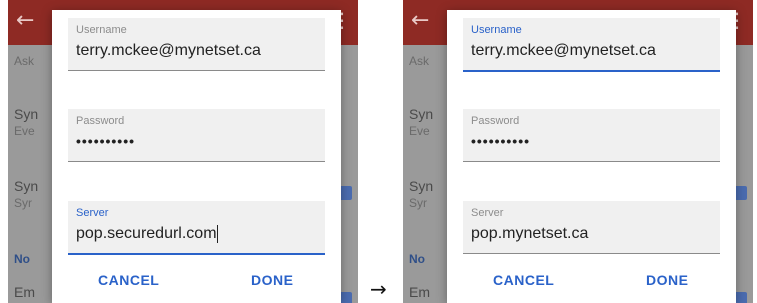  I want to click on server-value: pop.mynetset.ca, so click(530, 233).